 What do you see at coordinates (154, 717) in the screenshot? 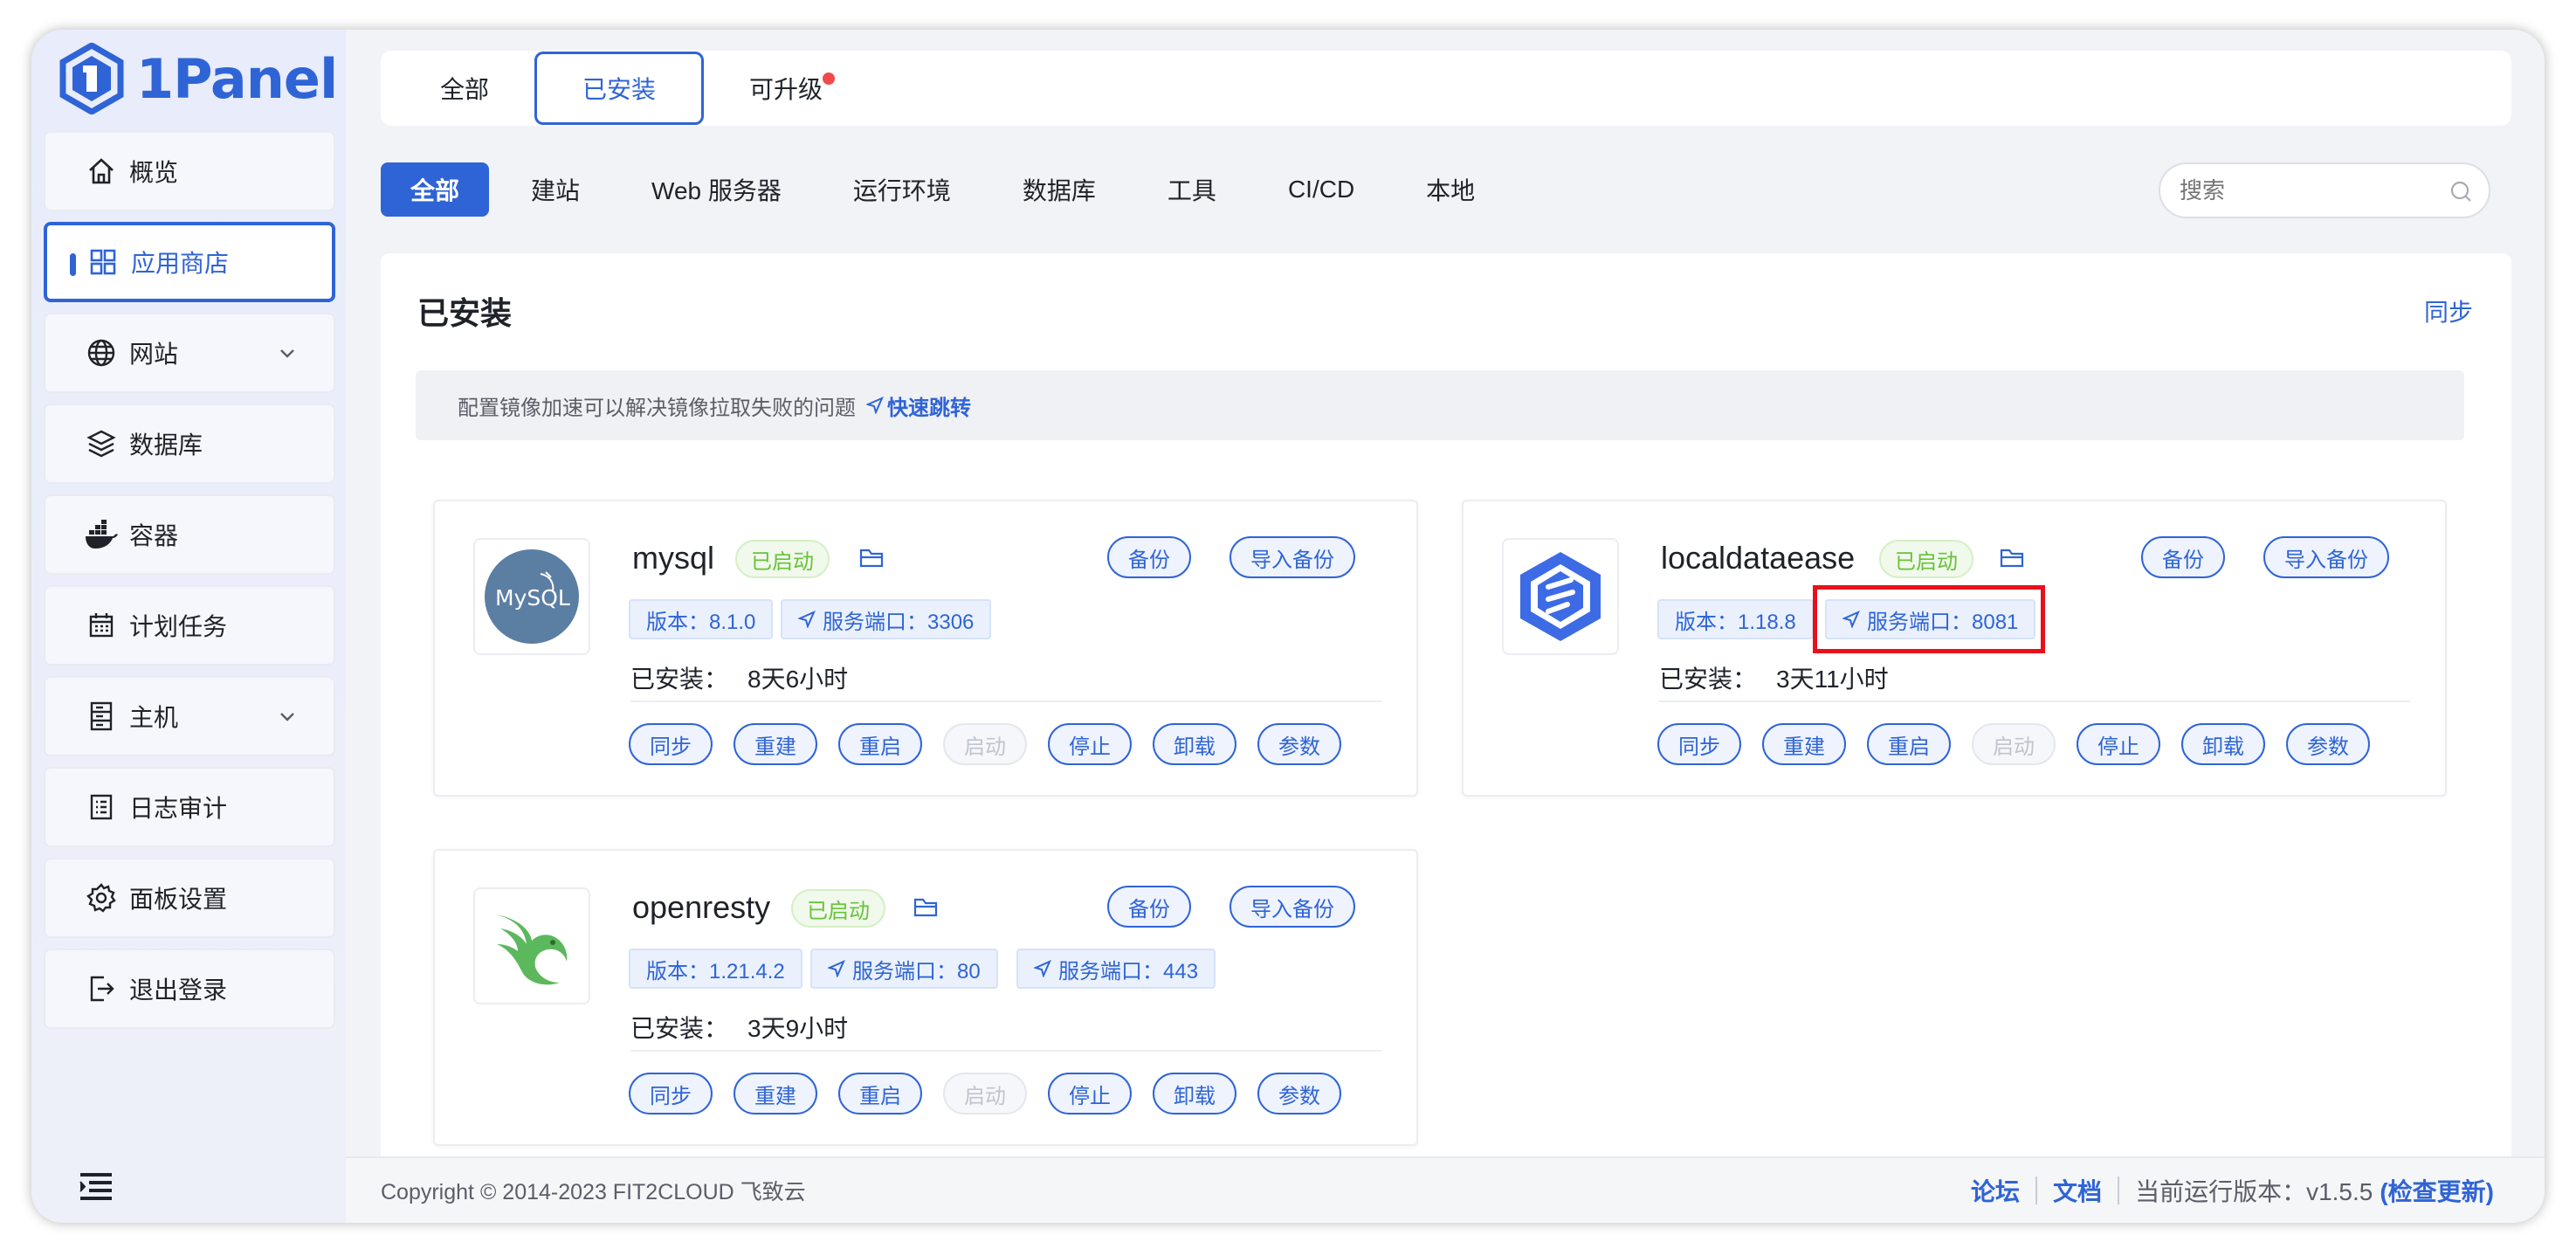
I see `sidebar-item-label: 主机` at bounding box center [154, 717].